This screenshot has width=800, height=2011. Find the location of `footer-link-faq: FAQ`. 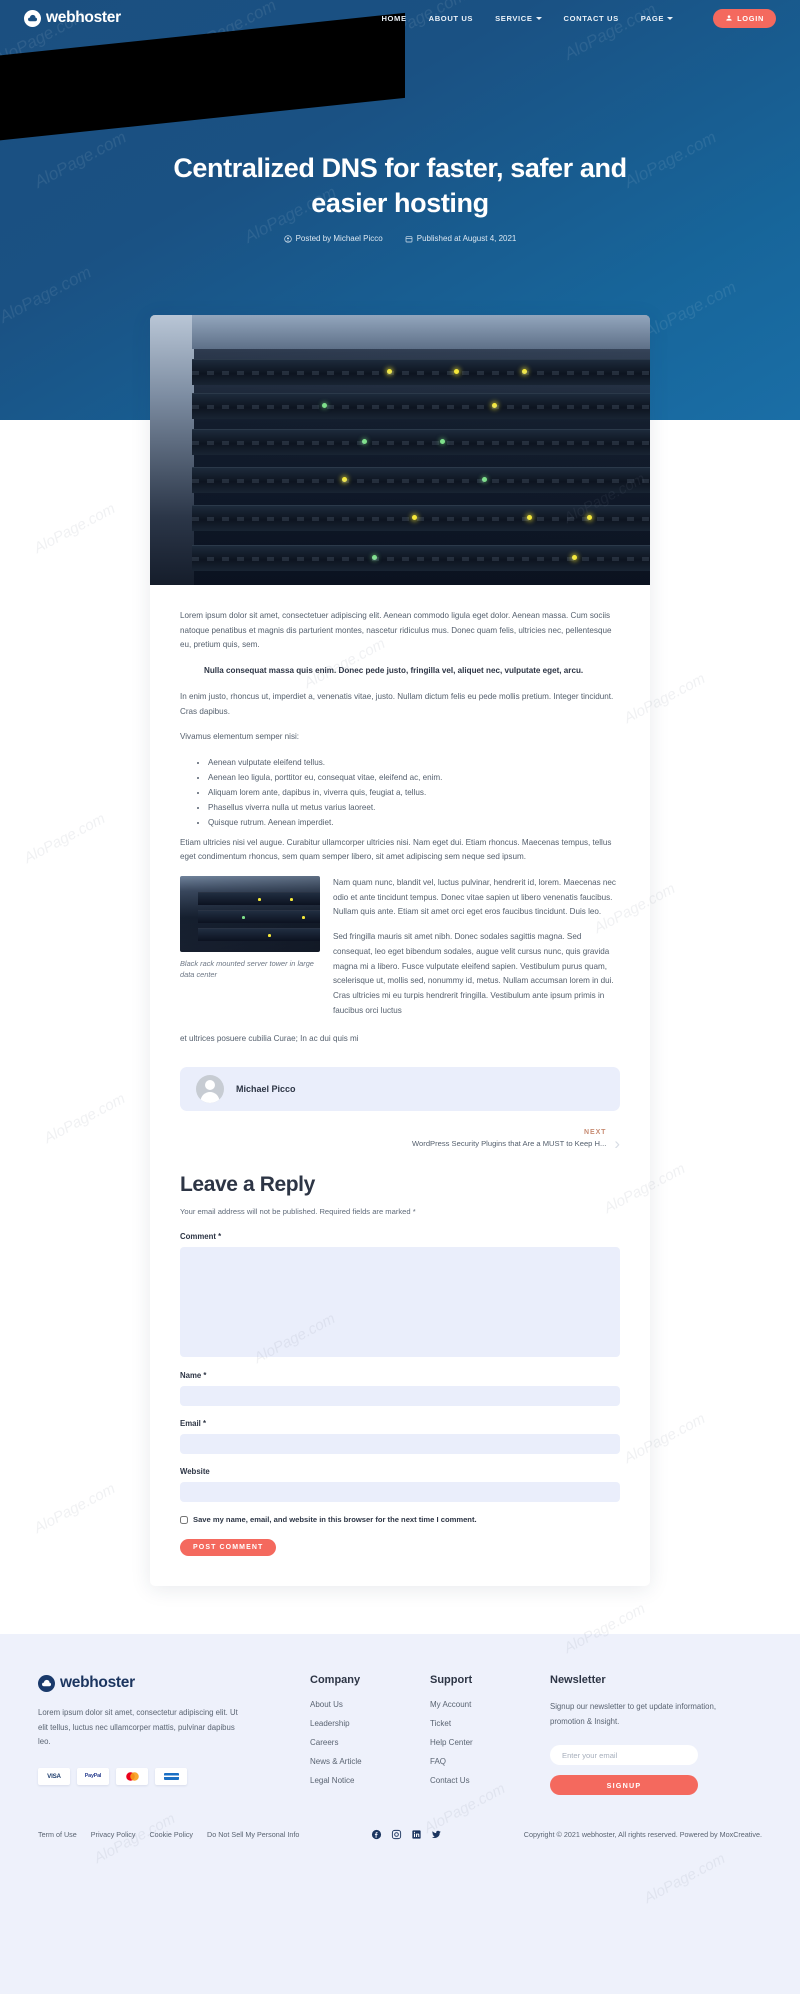

footer-link-faq: FAQ is located at coordinates (490, 1761).